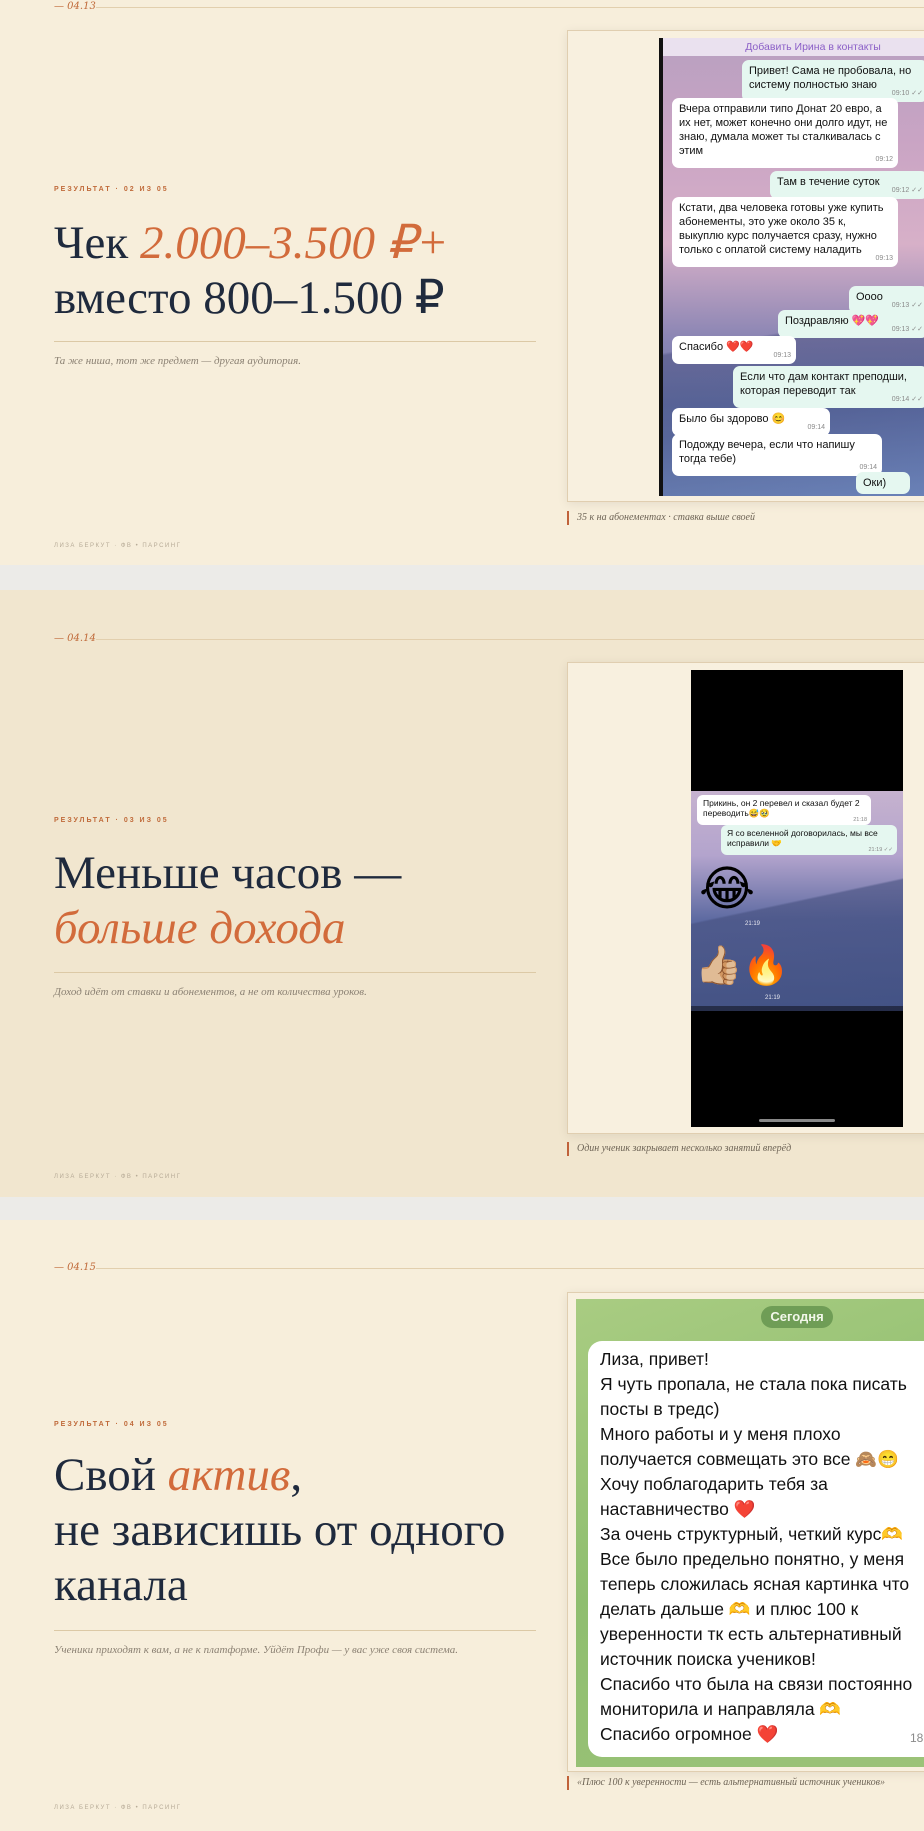  I want to click on slide-number: — 04.15, so click(75, 1267).